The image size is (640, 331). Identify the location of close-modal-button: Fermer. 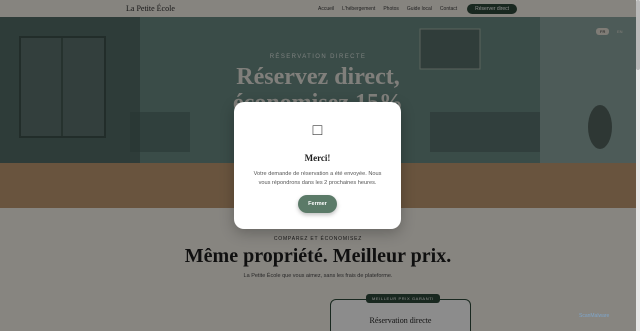
(317, 204).